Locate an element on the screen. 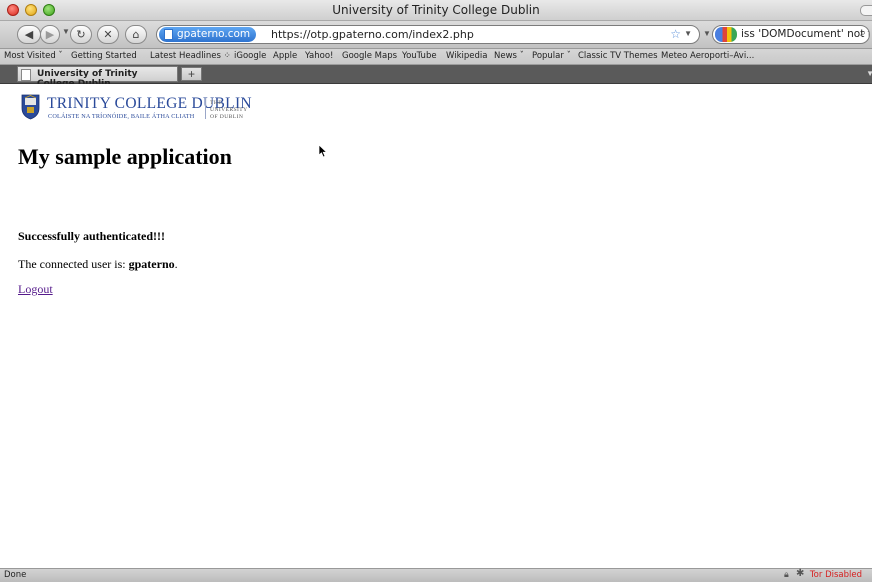 The height and width of the screenshot is (582, 872). logo-divider is located at coordinates (205, 108).